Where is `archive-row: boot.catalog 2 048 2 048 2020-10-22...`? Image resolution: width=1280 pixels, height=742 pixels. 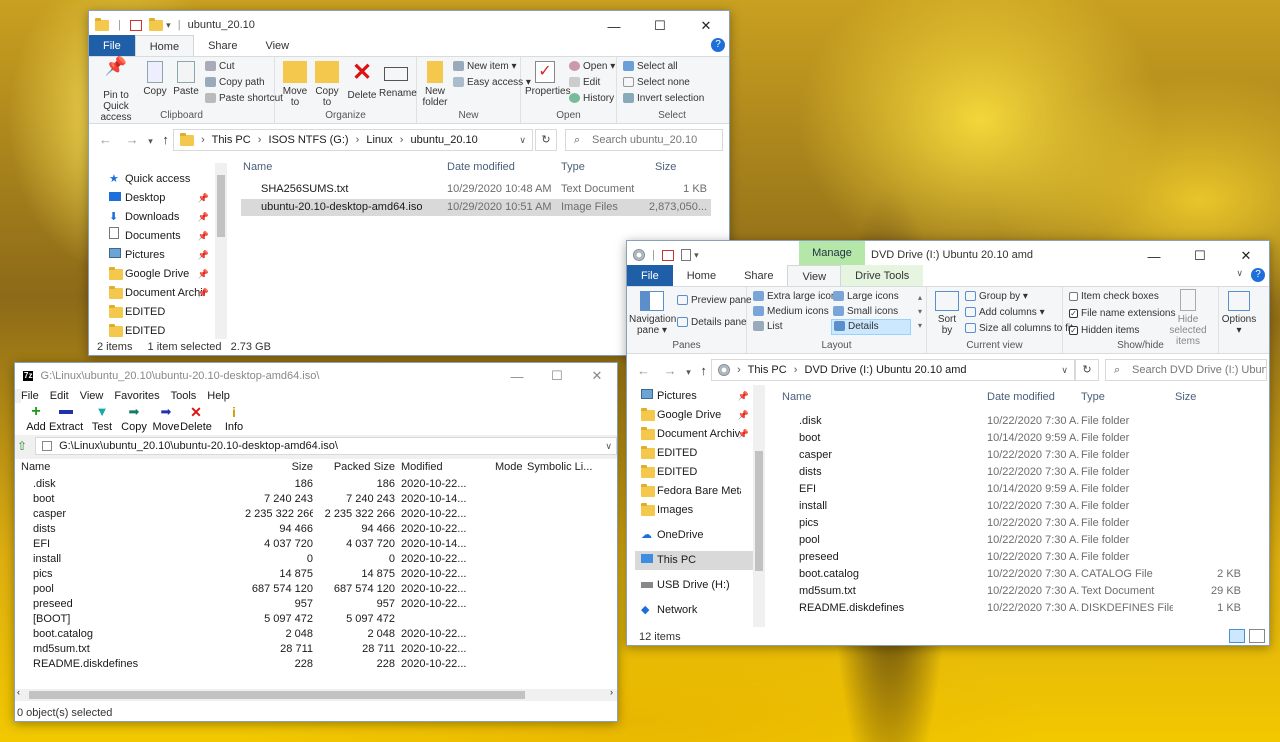 archive-row: boot.catalog 2 048 2 048 2020-10-22... is located at coordinates (318, 634).